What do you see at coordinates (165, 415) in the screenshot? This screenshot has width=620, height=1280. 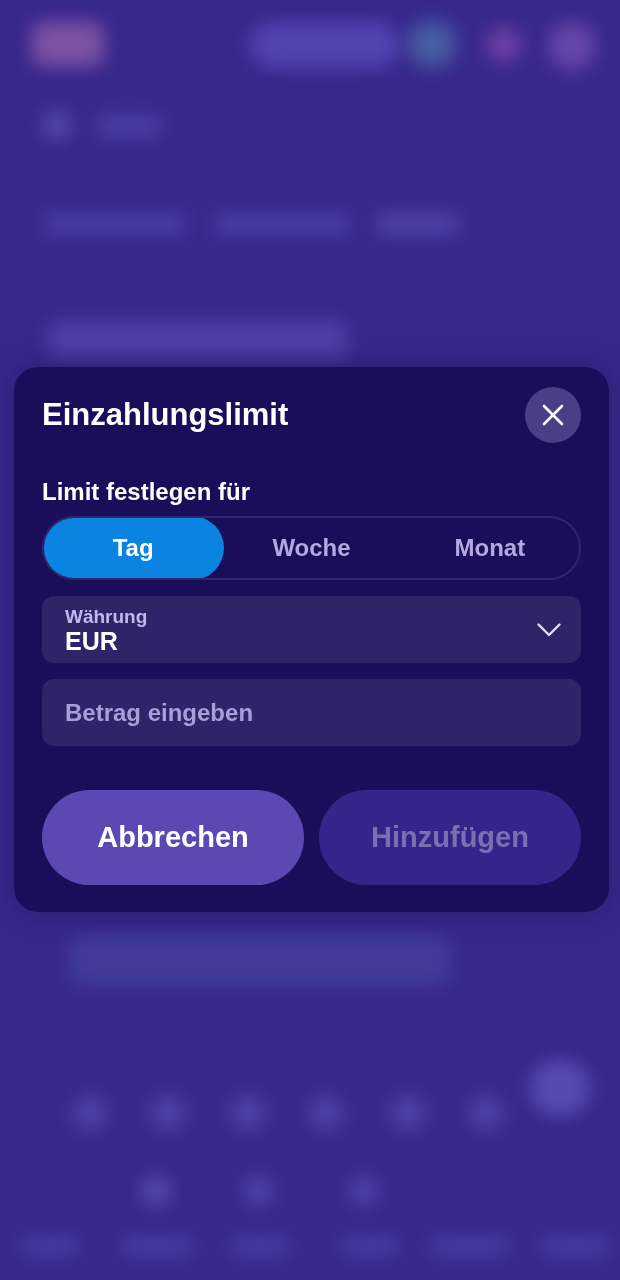 I see `dialog-title: Einzahlungslimit` at bounding box center [165, 415].